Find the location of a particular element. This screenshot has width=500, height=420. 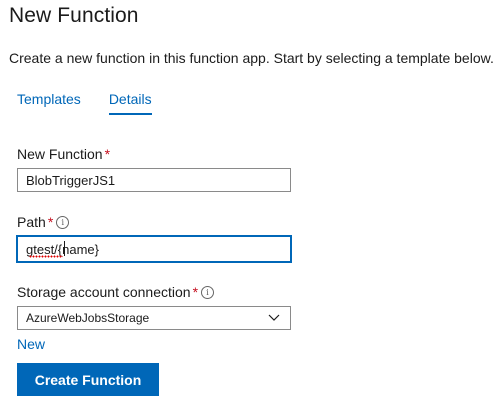

storage-connection-label: Storage account connection * i is located at coordinates (116, 292).